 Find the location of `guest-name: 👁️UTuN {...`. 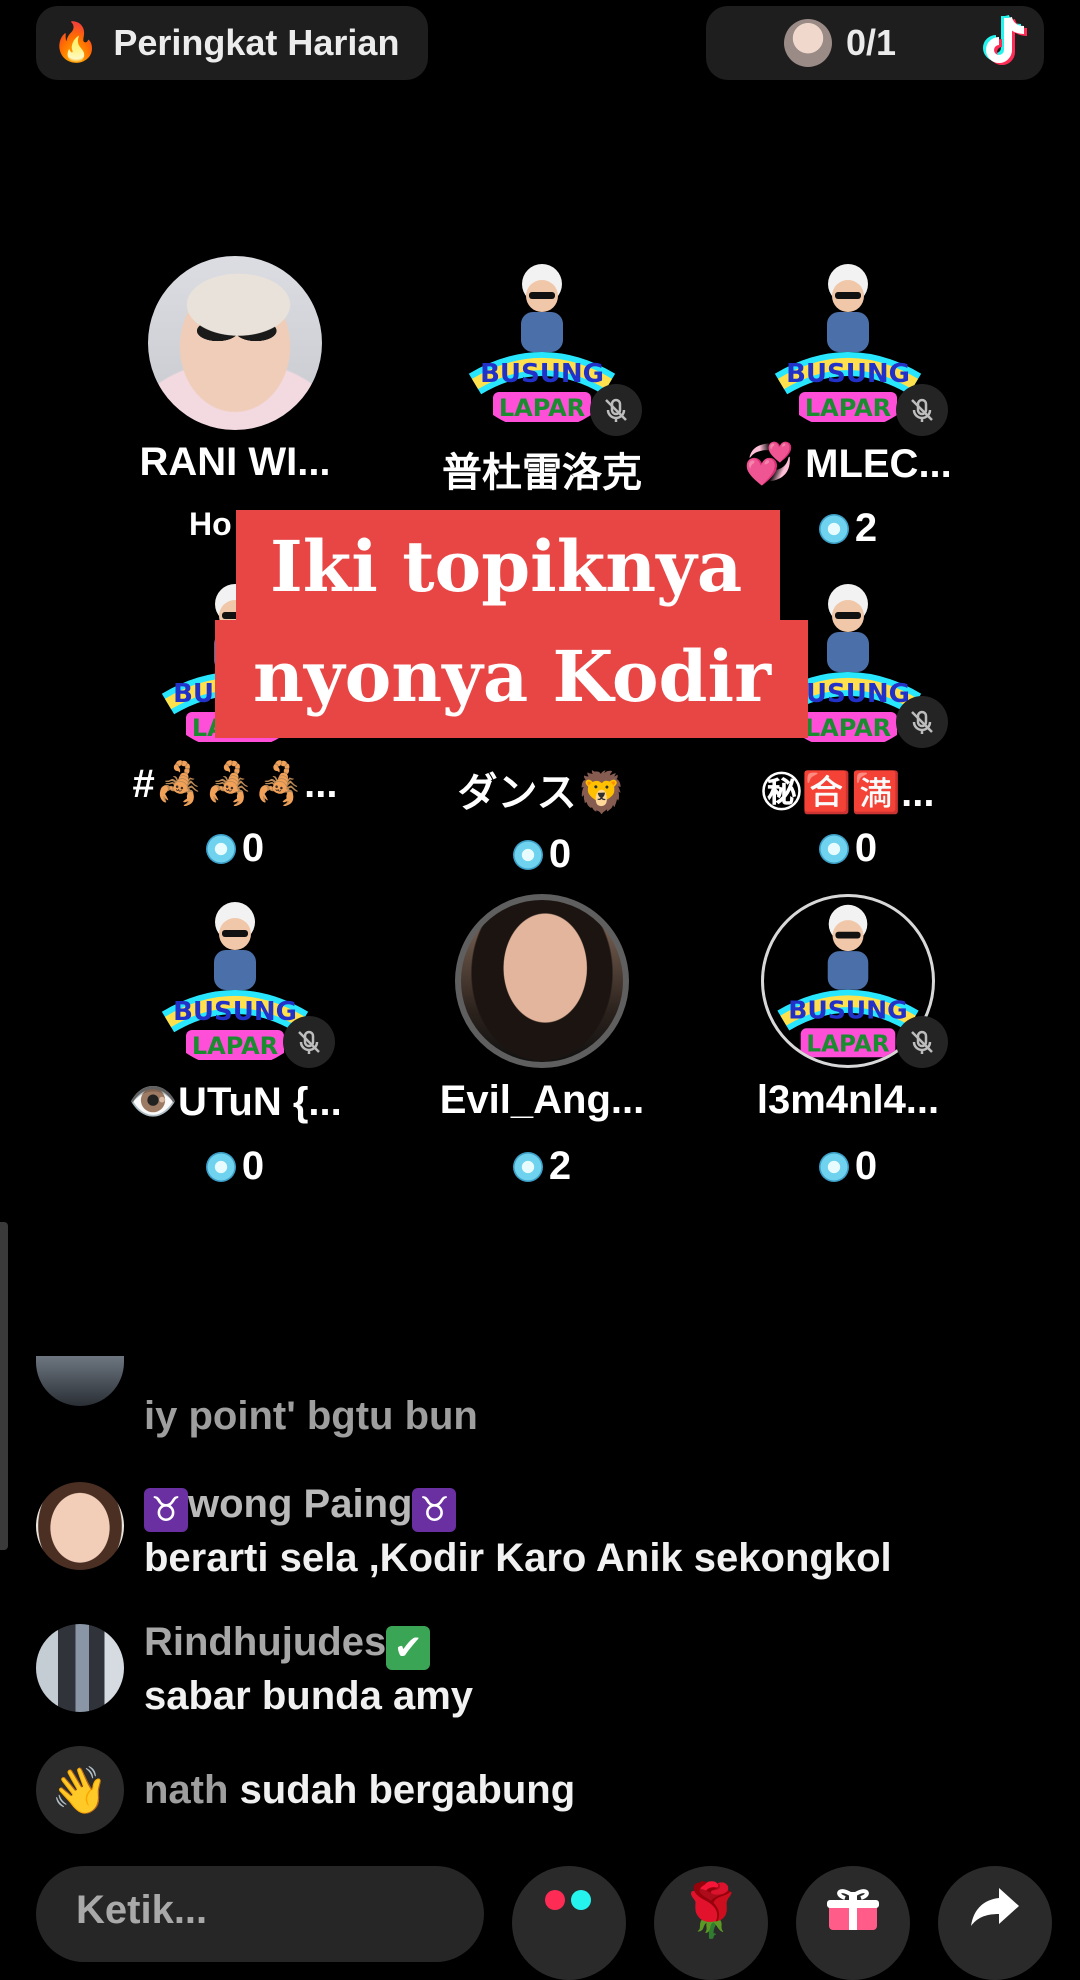

guest-name: 👁️UTuN {... is located at coordinates (235, 1102).